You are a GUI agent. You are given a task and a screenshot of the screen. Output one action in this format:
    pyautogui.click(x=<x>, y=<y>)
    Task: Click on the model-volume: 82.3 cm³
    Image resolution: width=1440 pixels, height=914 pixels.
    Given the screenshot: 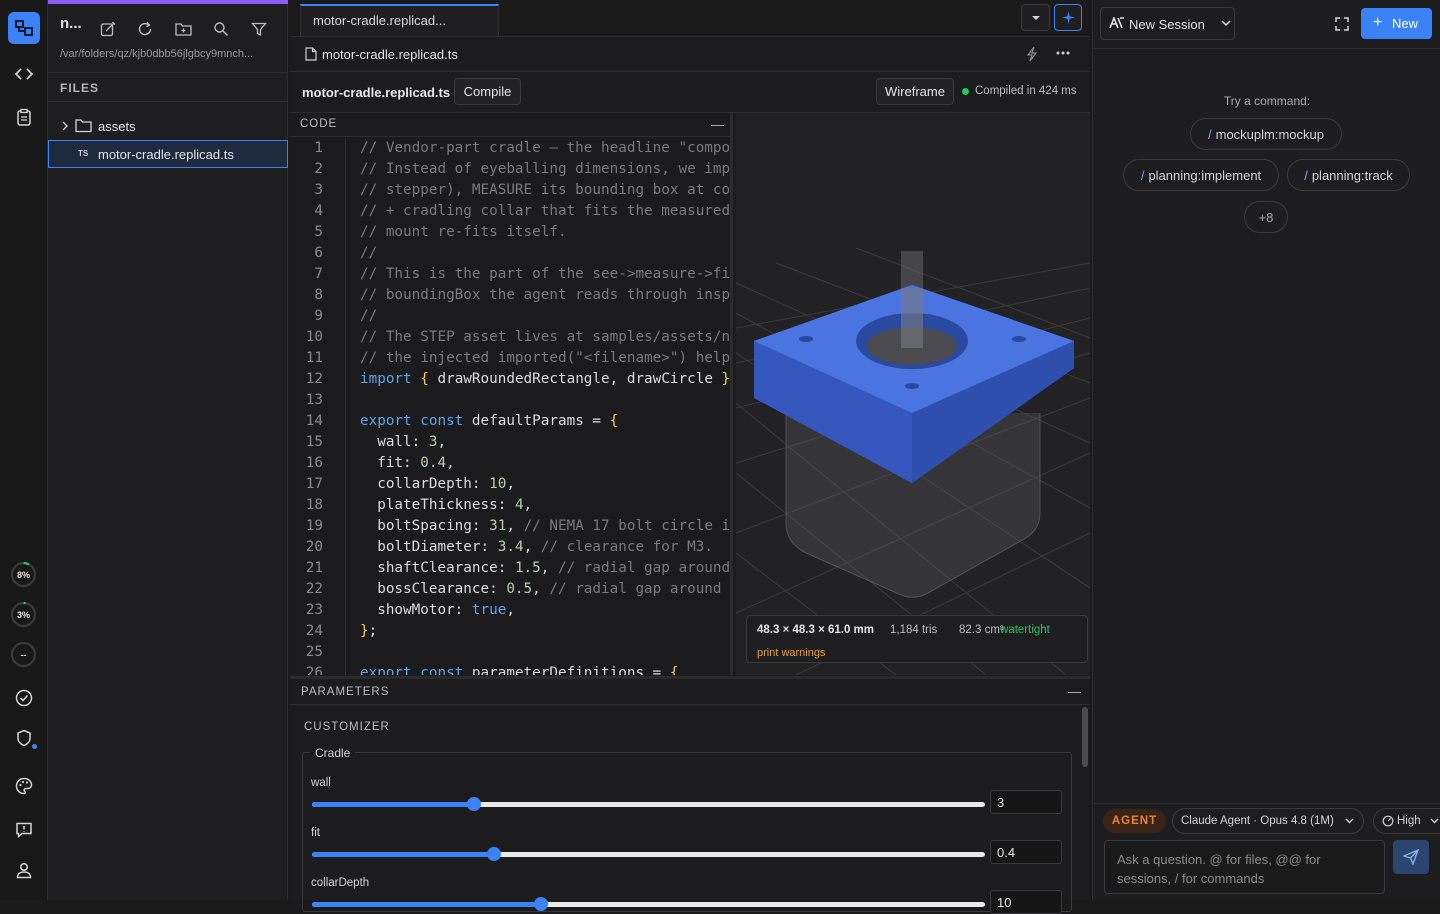 What is the action you would take?
    pyautogui.click(x=981, y=630)
    